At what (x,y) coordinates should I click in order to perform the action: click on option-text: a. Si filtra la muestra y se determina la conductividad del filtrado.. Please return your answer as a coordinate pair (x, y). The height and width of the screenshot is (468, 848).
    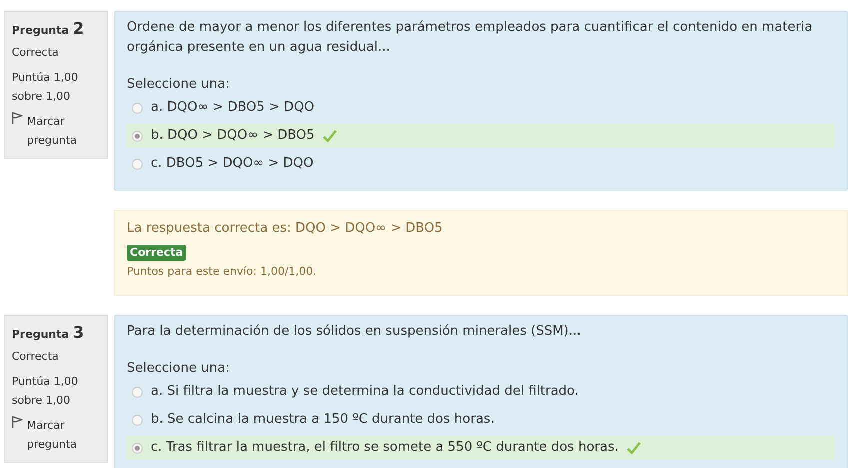
    Looking at the image, I should click on (365, 392).